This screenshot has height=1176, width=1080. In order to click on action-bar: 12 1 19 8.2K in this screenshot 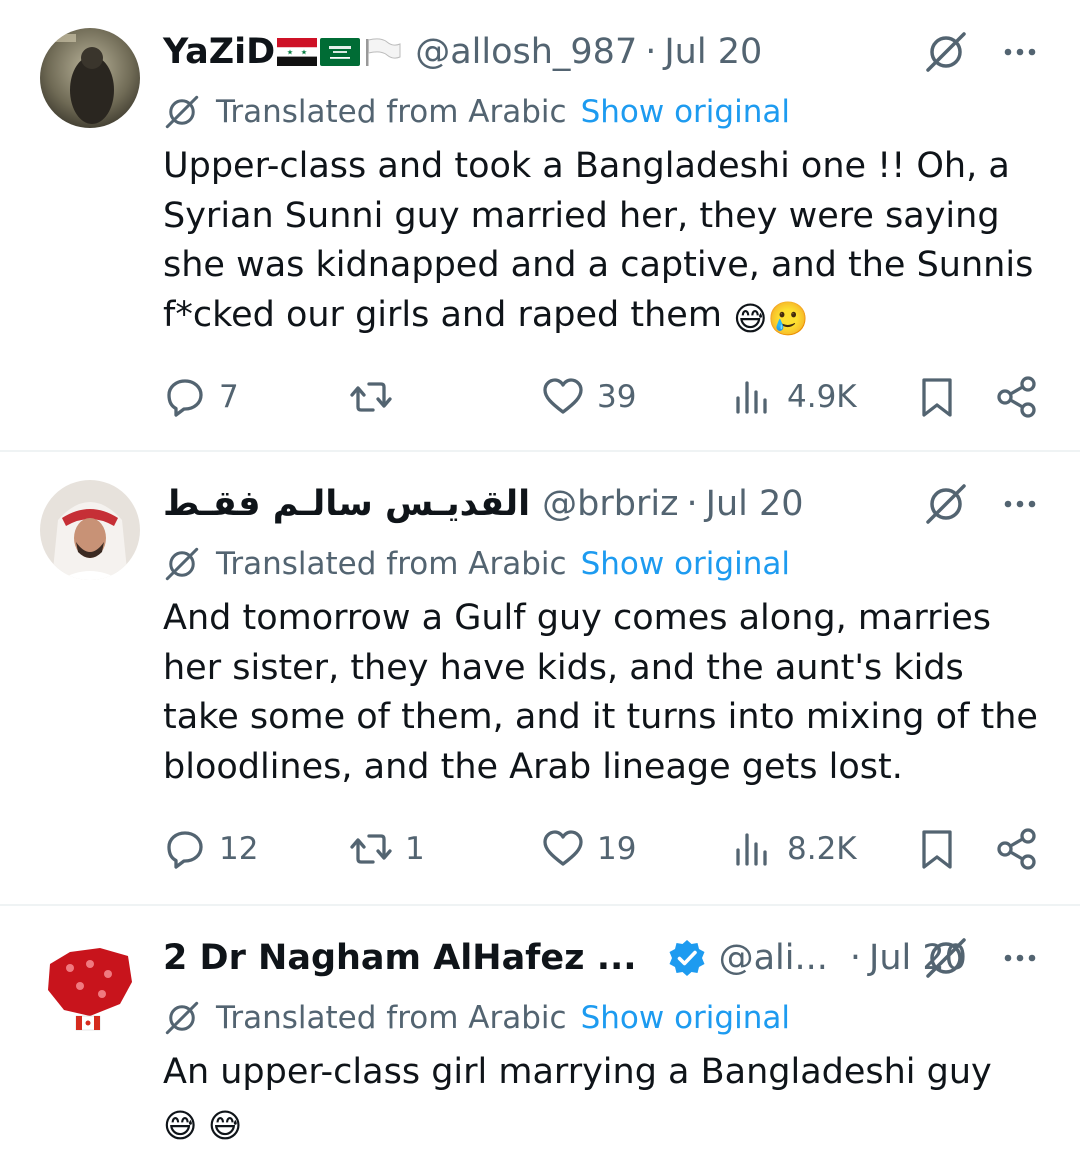, I will do `click(603, 849)`.